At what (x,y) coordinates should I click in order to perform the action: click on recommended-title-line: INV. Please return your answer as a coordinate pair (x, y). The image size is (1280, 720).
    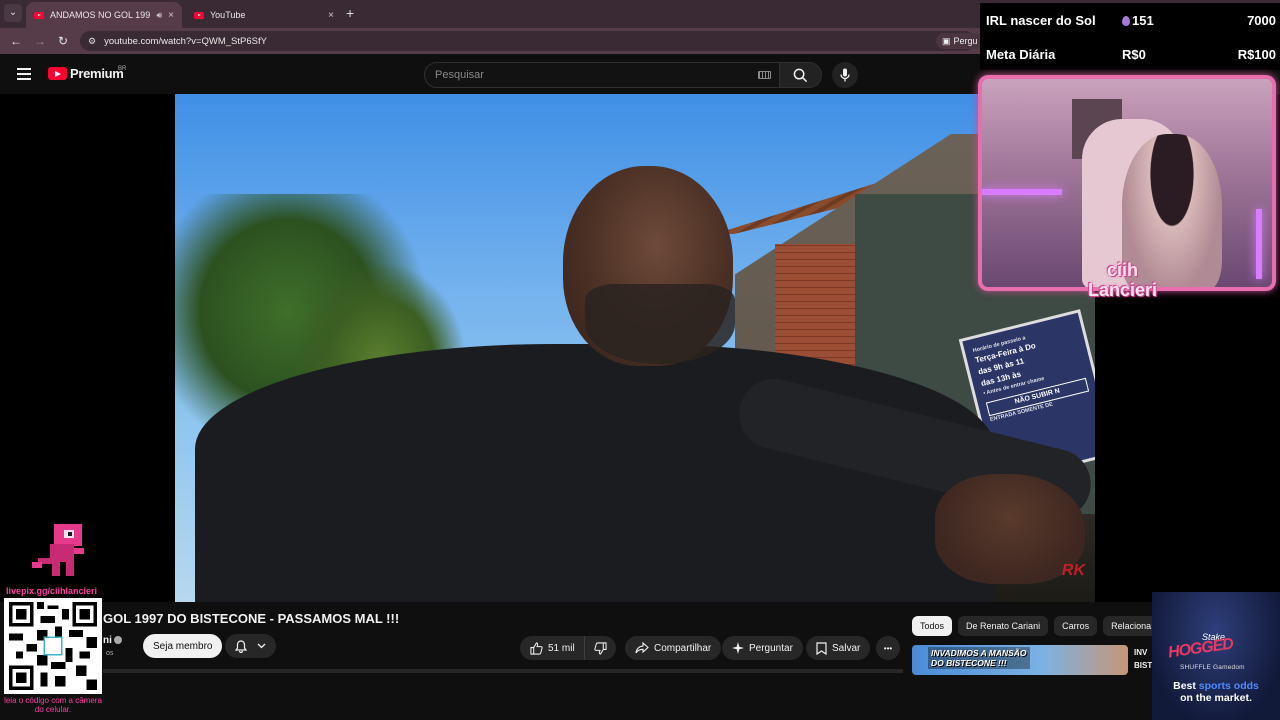
    Looking at the image, I should click on (1141, 652).